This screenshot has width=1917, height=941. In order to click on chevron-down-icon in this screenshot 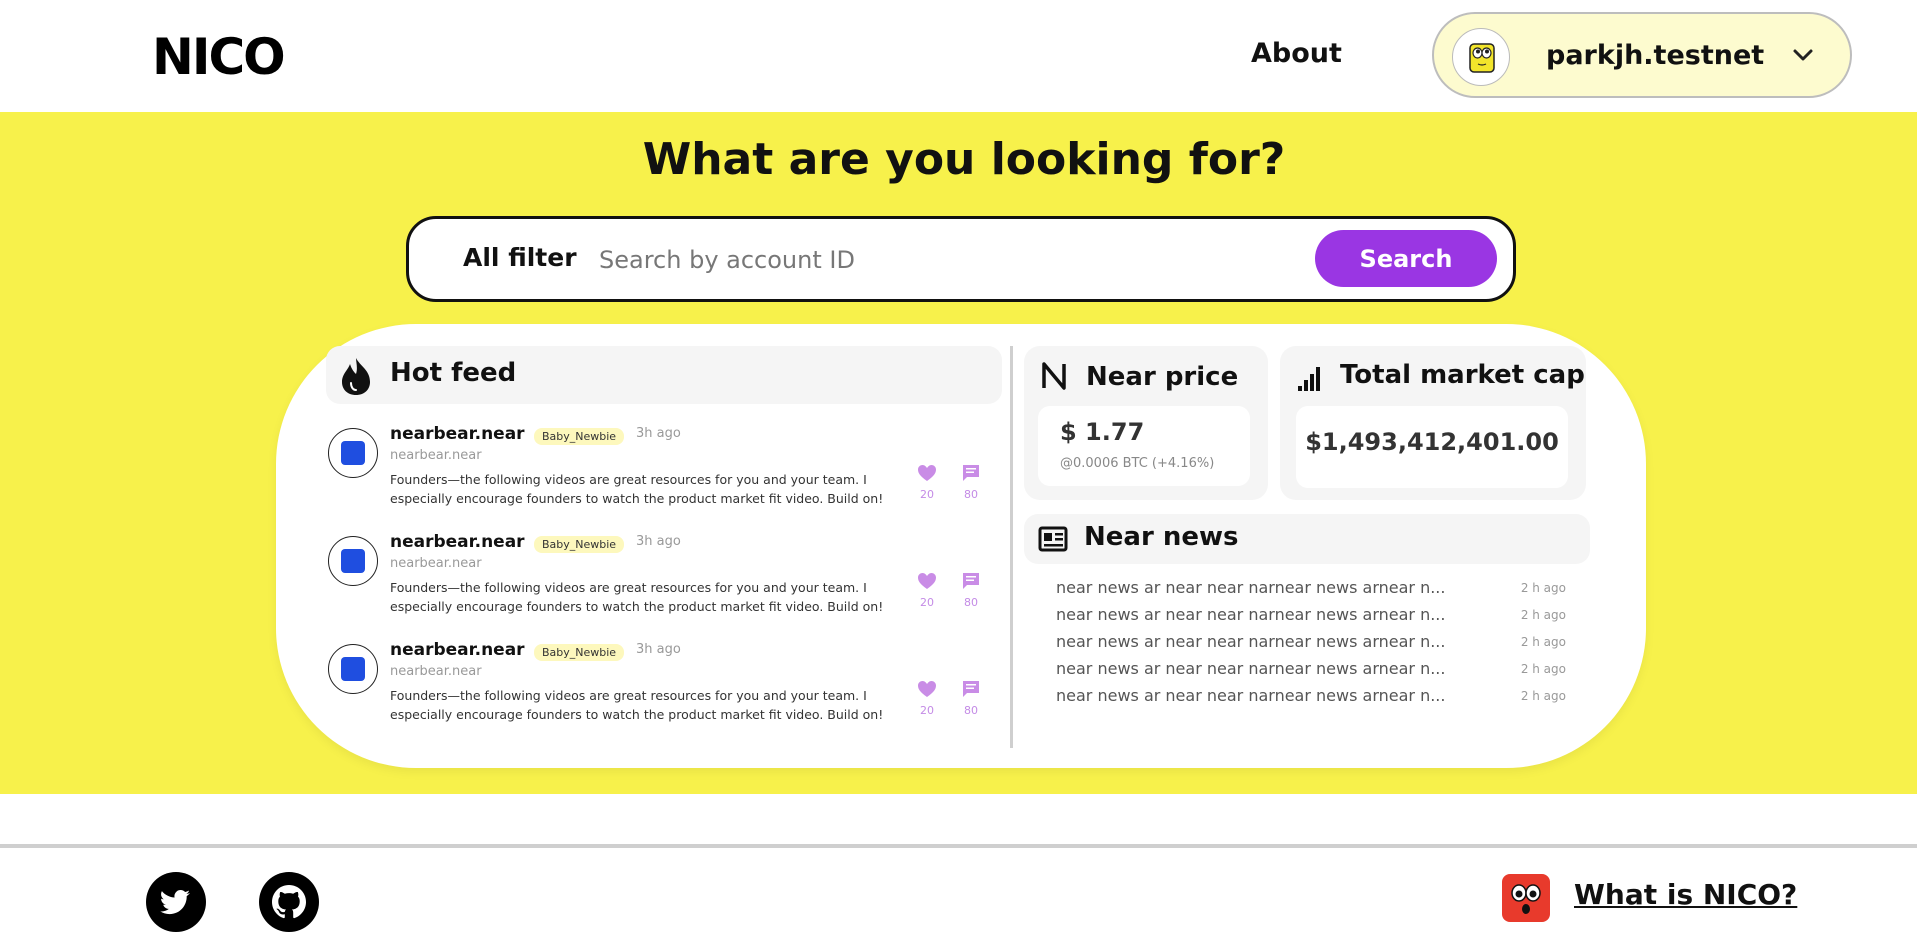, I will do `click(1803, 55)`.